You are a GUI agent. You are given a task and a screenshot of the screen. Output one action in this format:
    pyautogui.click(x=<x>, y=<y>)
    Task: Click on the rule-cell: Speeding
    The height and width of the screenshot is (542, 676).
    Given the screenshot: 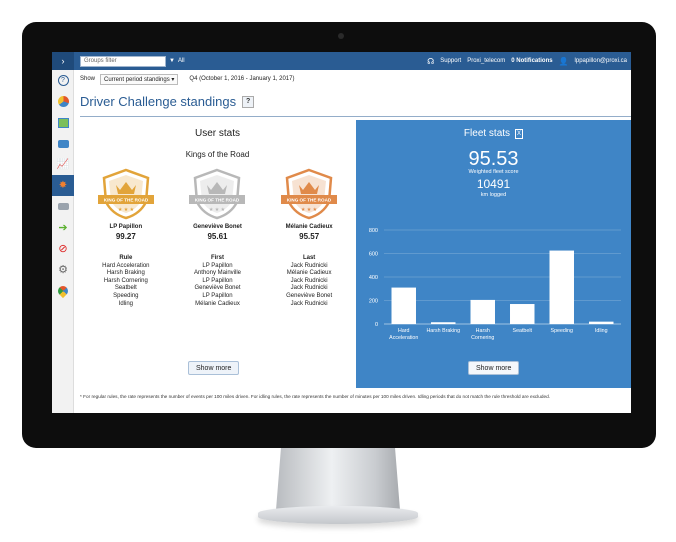 What is the action you would take?
    pyautogui.click(x=126, y=295)
    